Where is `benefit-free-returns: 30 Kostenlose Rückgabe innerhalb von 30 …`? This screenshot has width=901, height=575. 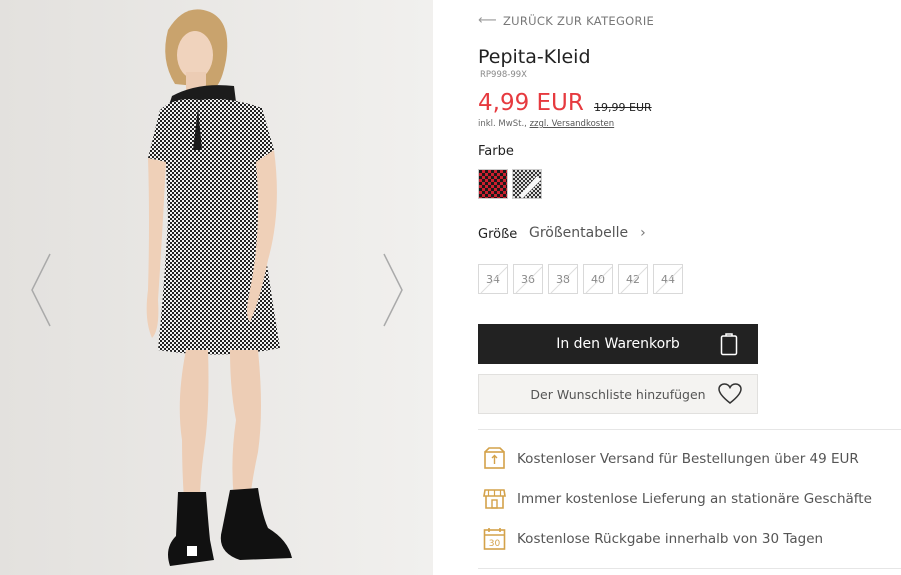
benefit-free-returns: 30 Kostenlose Rückgabe innerhalb von 30 … is located at coordinates (652, 538).